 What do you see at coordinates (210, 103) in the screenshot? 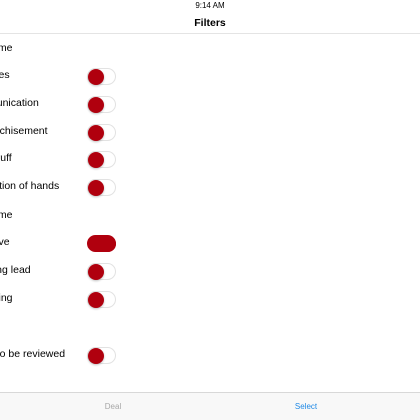
I see `filter-row-communication: munication` at bounding box center [210, 103].